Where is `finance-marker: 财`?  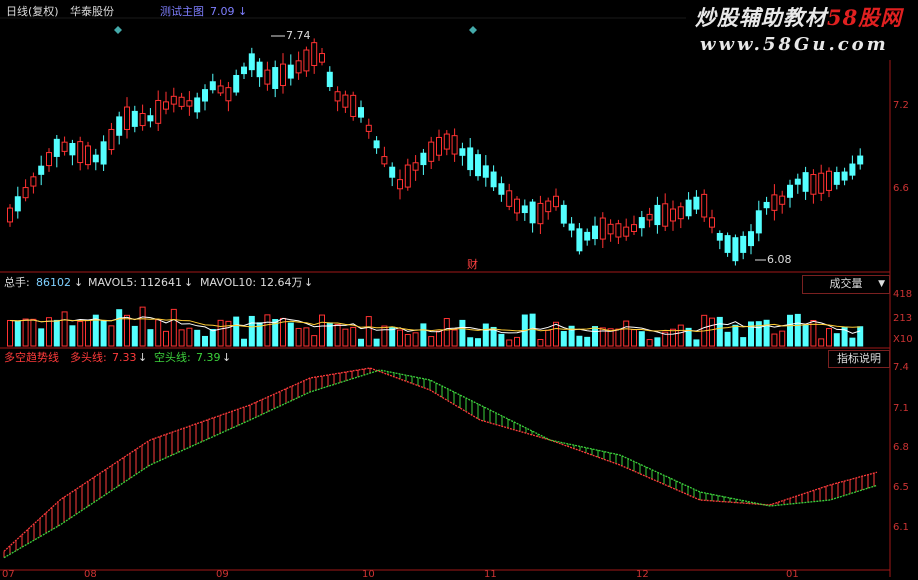
finance-marker: 财 is located at coordinates (472, 265).